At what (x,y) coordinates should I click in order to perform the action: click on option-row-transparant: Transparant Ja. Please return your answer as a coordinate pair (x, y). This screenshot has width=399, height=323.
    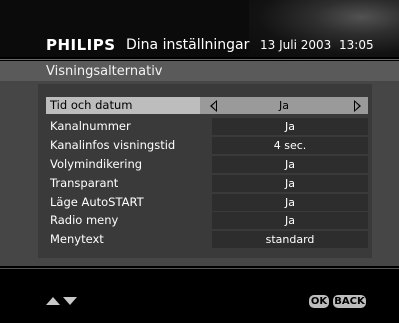
    Looking at the image, I should click on (207, 183).